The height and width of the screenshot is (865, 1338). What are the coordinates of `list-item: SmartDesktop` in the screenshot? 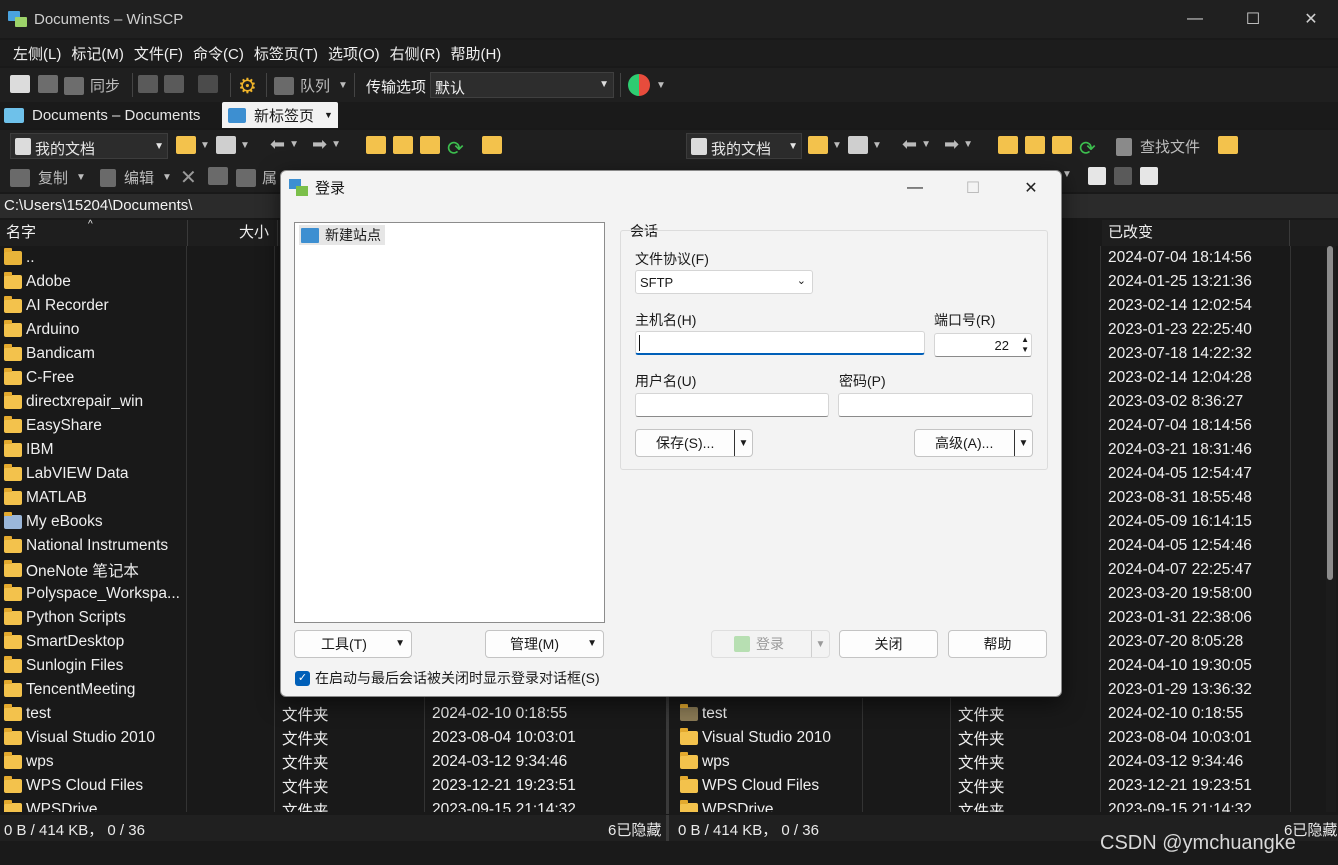 It's located at (64, 642).